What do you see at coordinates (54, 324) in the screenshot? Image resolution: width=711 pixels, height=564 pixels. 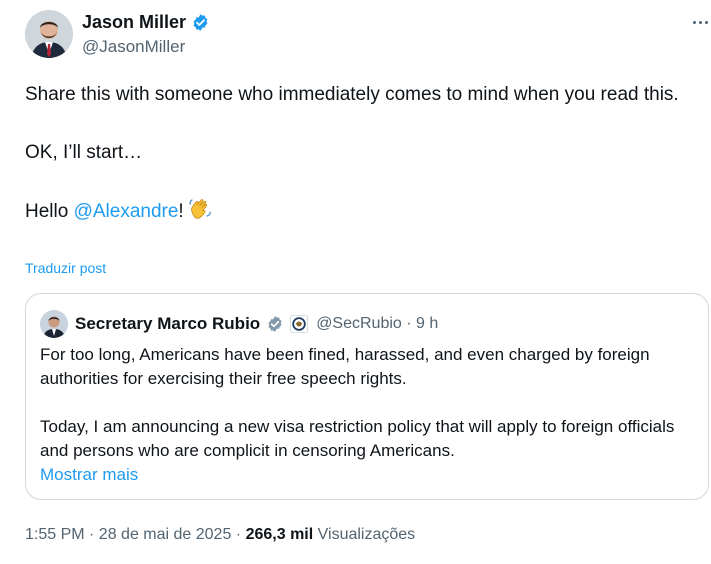 I see `quoted-author-avatar` at bounding box center [54, 324].